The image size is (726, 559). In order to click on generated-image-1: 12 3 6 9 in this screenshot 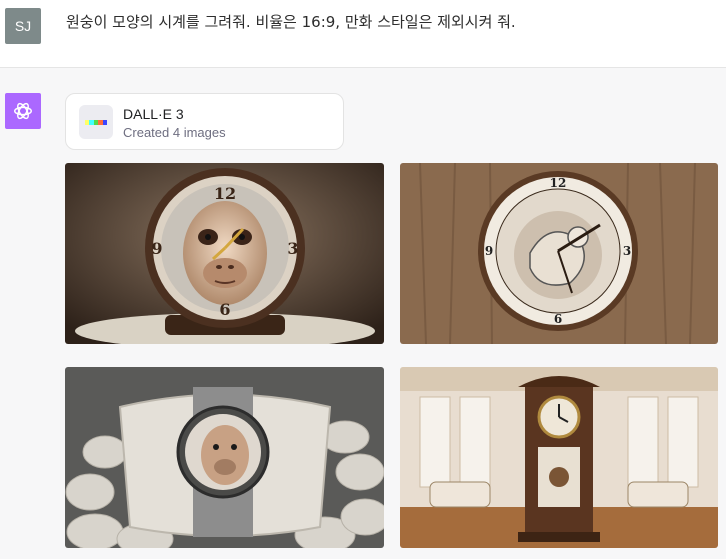, I will do `click(224, 253)`.